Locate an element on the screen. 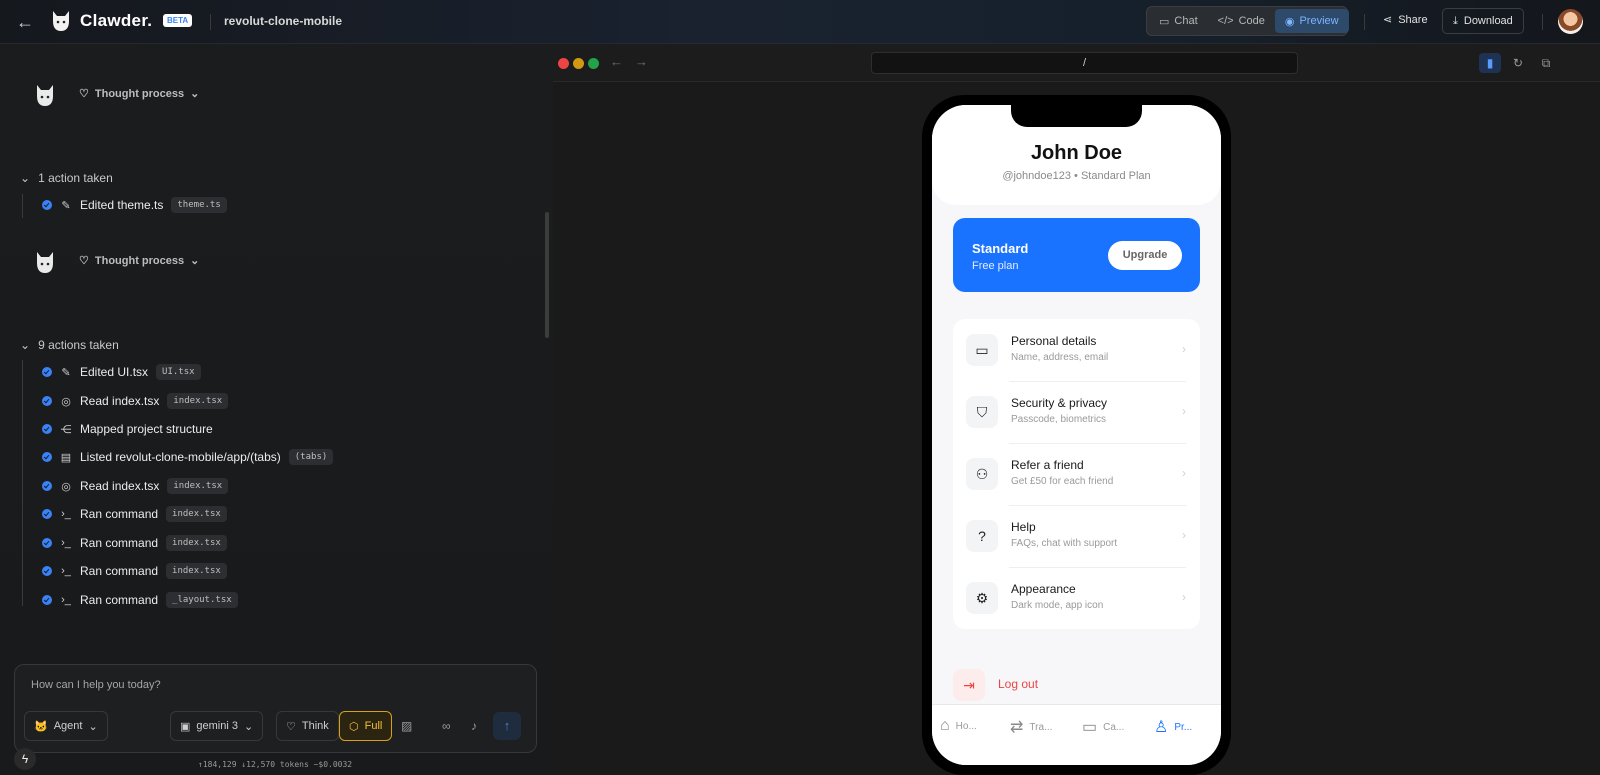 Image resolution: width=1600 pixels, height=775 pixels. menu-subtitle: Get £50 for each friend is located at coordinates (1062, 481).